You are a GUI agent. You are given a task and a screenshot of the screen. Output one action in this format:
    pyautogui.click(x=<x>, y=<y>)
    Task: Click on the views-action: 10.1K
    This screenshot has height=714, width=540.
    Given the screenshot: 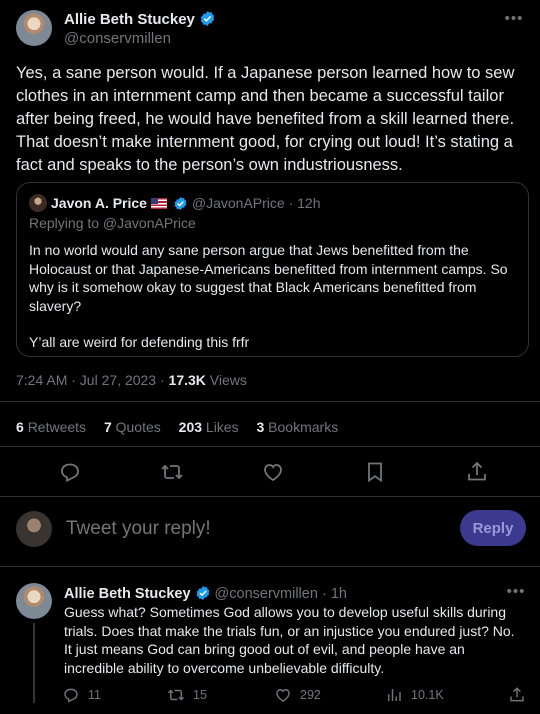 What is the action you would take?
    pyautogui.click(x=414, y=695)
    